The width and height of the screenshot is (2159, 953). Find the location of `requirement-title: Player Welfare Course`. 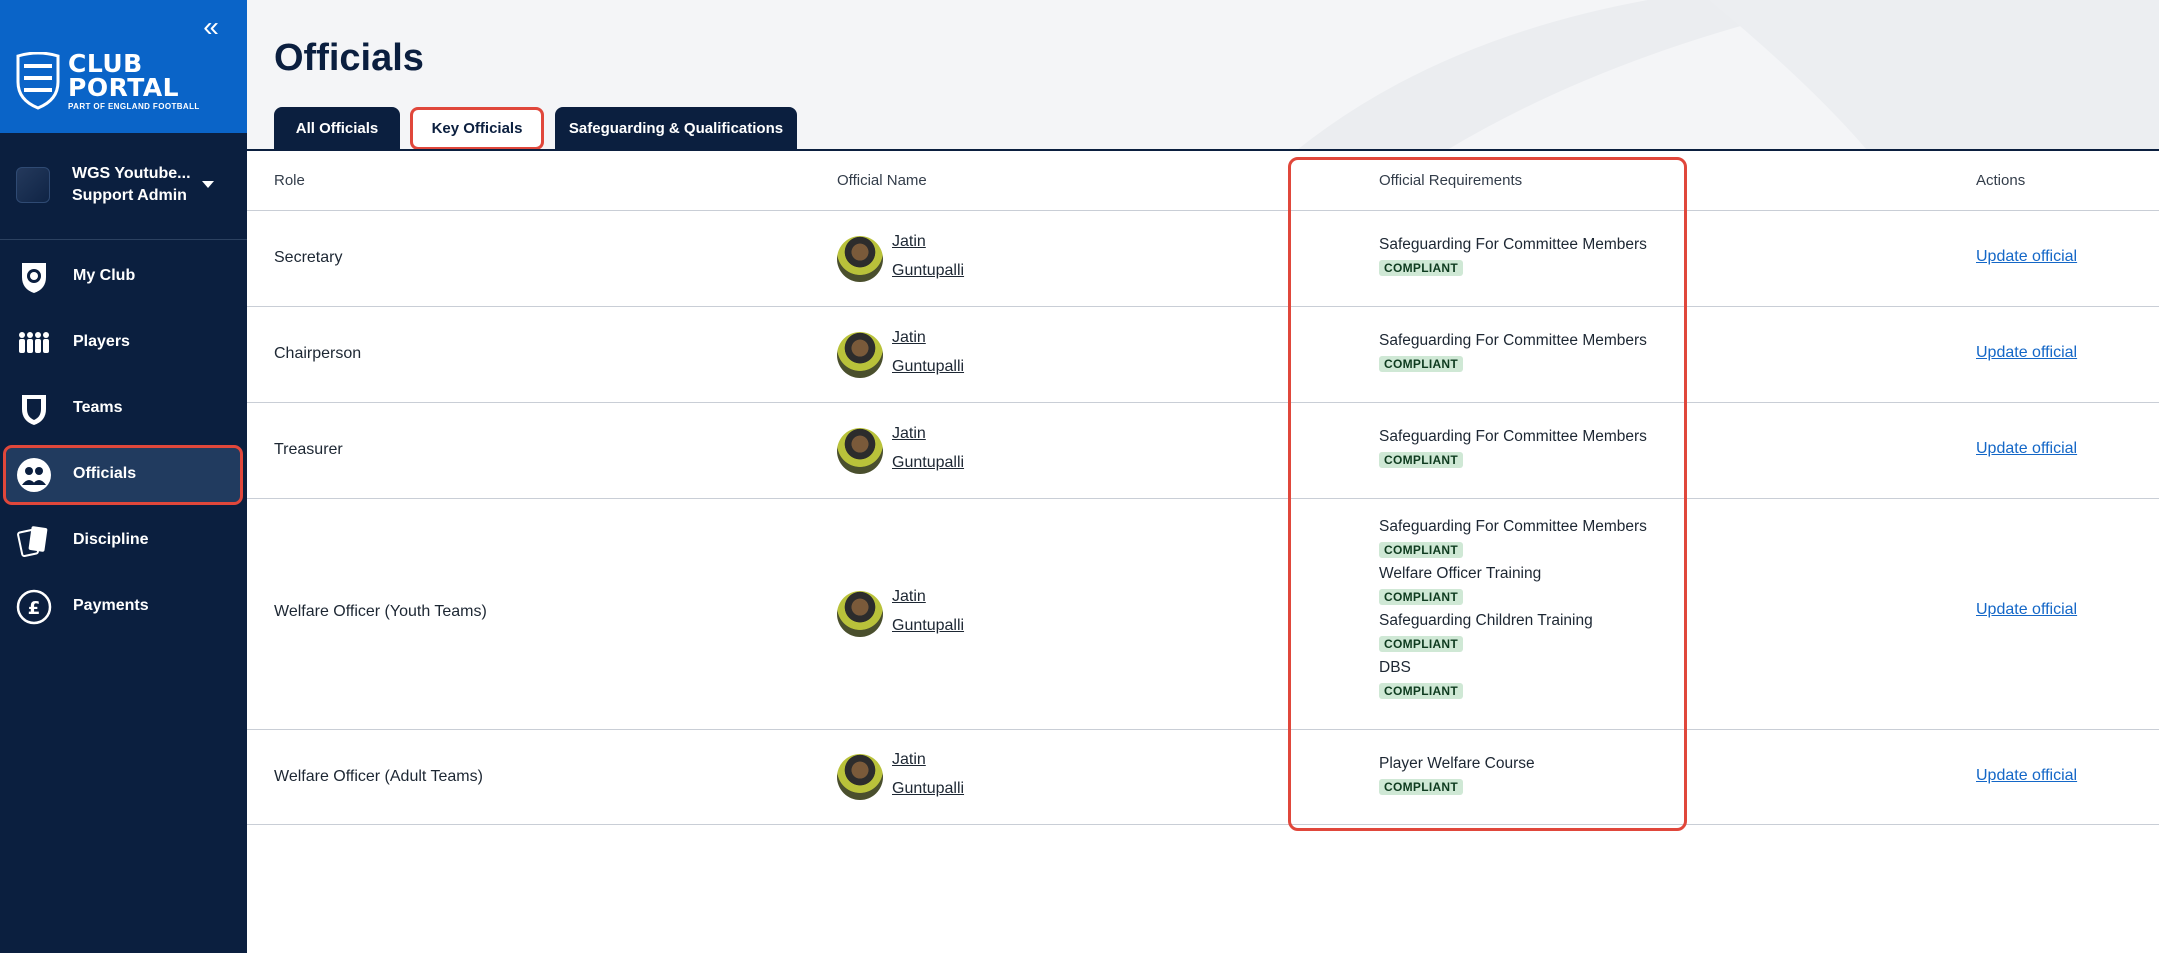

requirement-title: Player Welfare Course is located at coordinates (1457, 763).